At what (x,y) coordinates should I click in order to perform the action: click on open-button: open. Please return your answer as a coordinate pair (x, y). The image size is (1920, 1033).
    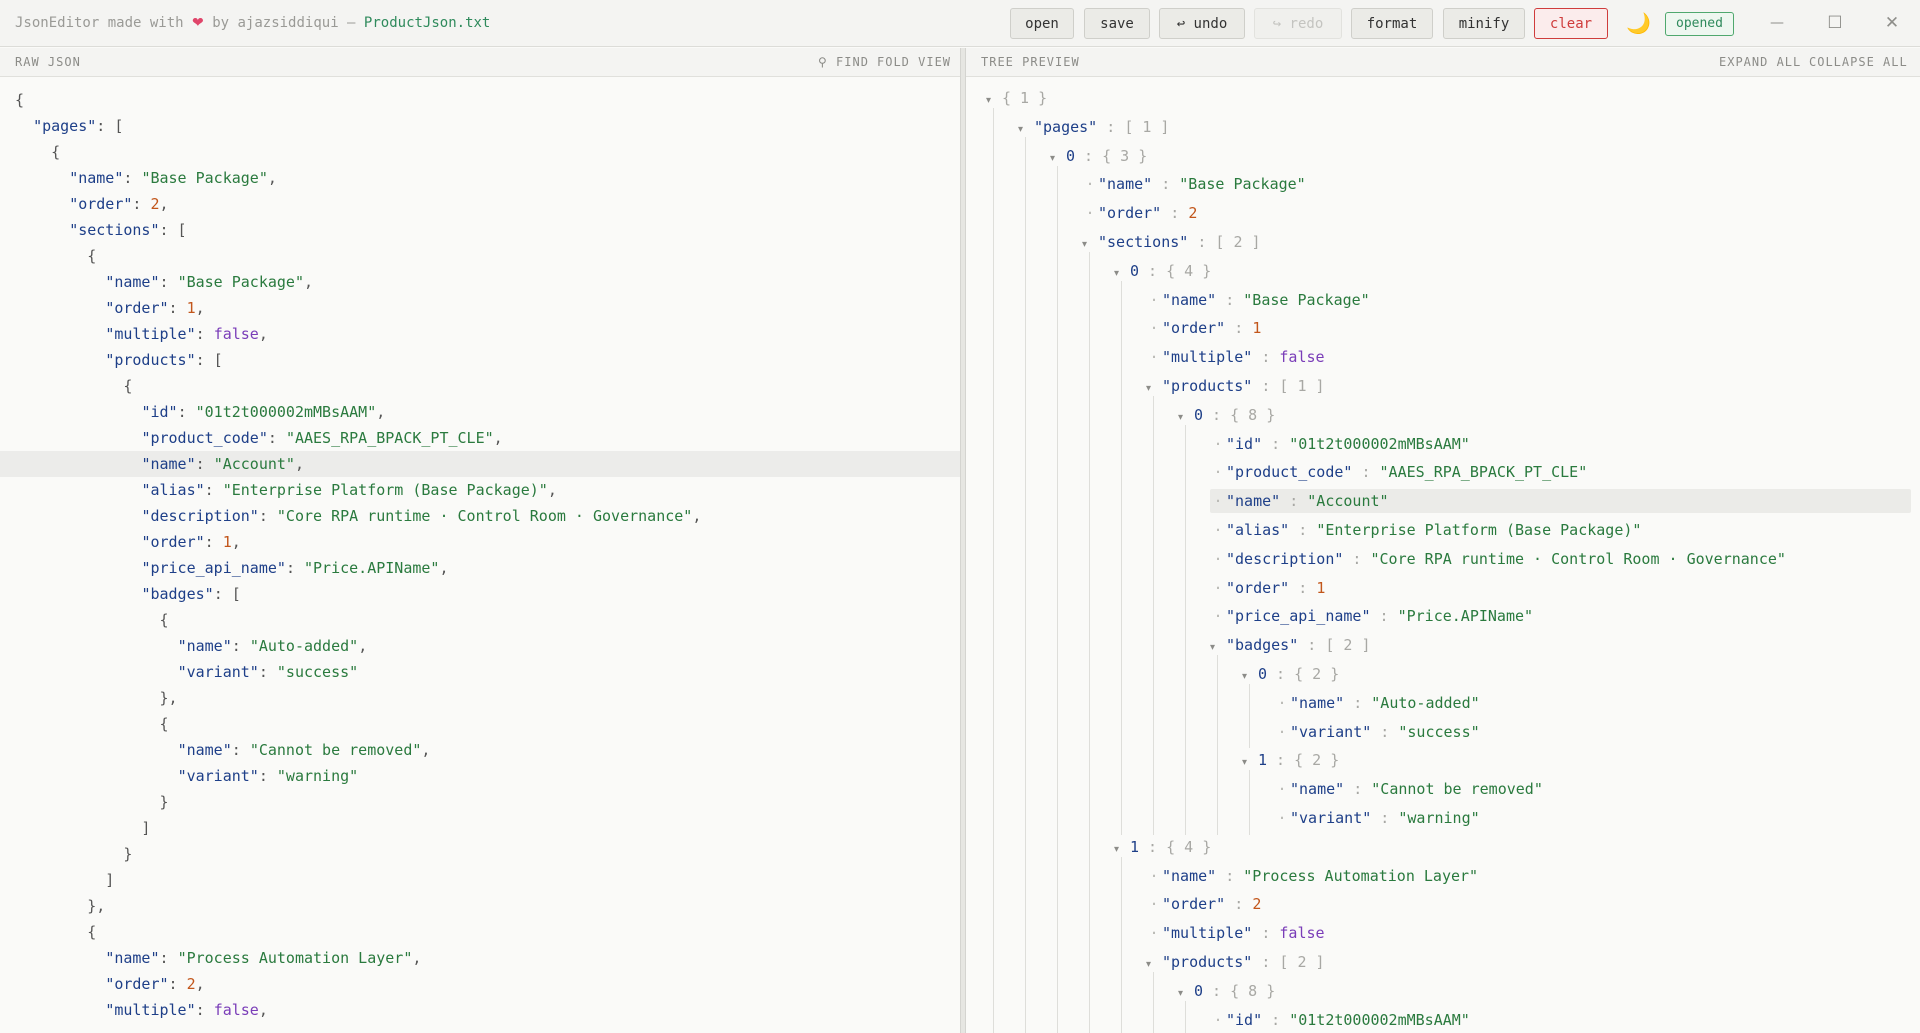
    Looking at the image, I should click on (1042, 23).